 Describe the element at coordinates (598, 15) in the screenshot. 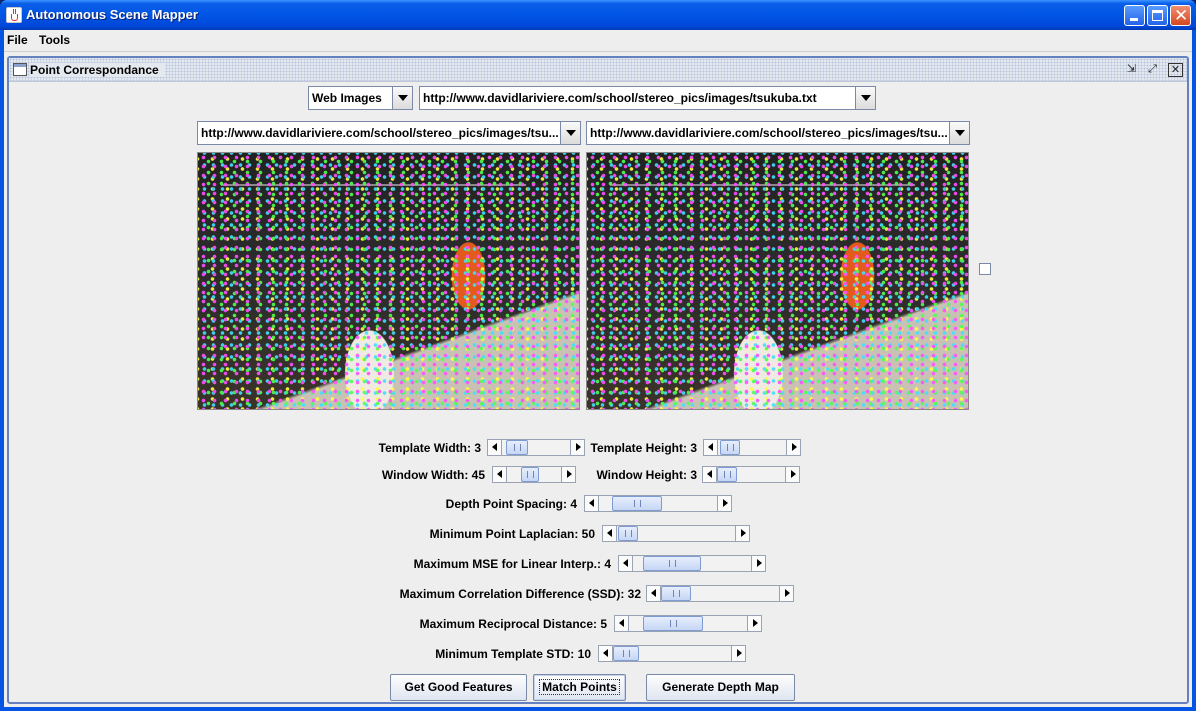

I see `title-bar: Autonomous Scene Mapper ✕` at that location.